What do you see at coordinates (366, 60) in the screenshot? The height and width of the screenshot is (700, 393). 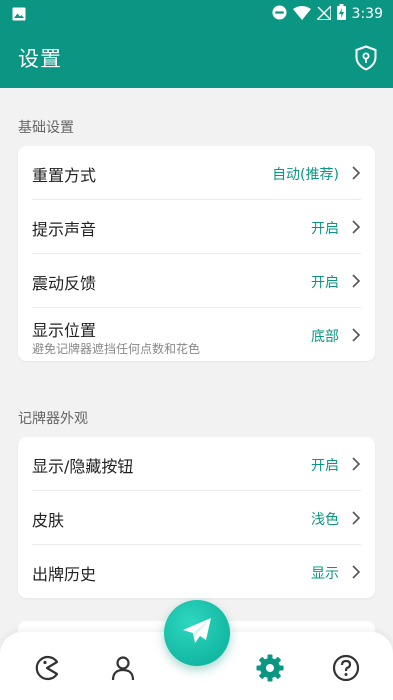 I see `shield-lock-icon` at bounding box center [366, 60].